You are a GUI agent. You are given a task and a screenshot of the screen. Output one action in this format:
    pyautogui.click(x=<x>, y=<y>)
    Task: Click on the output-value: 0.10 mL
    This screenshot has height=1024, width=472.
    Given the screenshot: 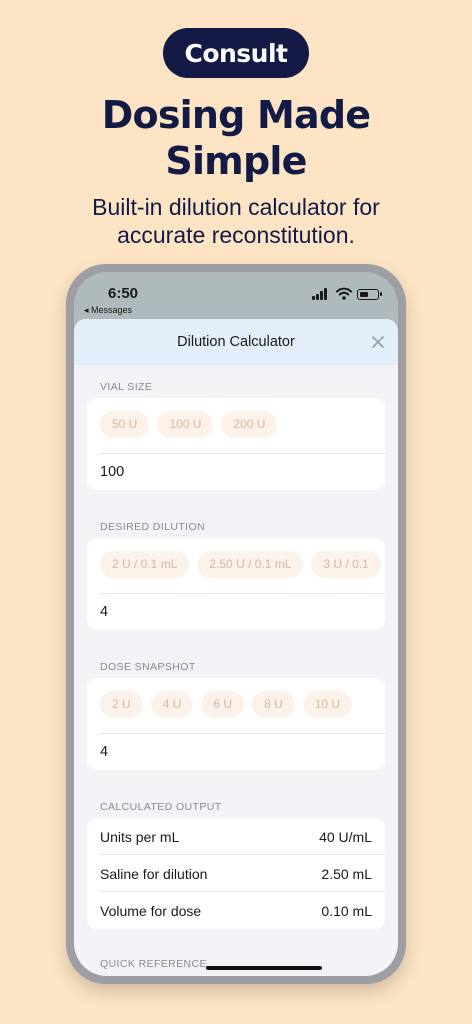 What is the action you would take?
    pyautogui.click(x=346, y=911)
    